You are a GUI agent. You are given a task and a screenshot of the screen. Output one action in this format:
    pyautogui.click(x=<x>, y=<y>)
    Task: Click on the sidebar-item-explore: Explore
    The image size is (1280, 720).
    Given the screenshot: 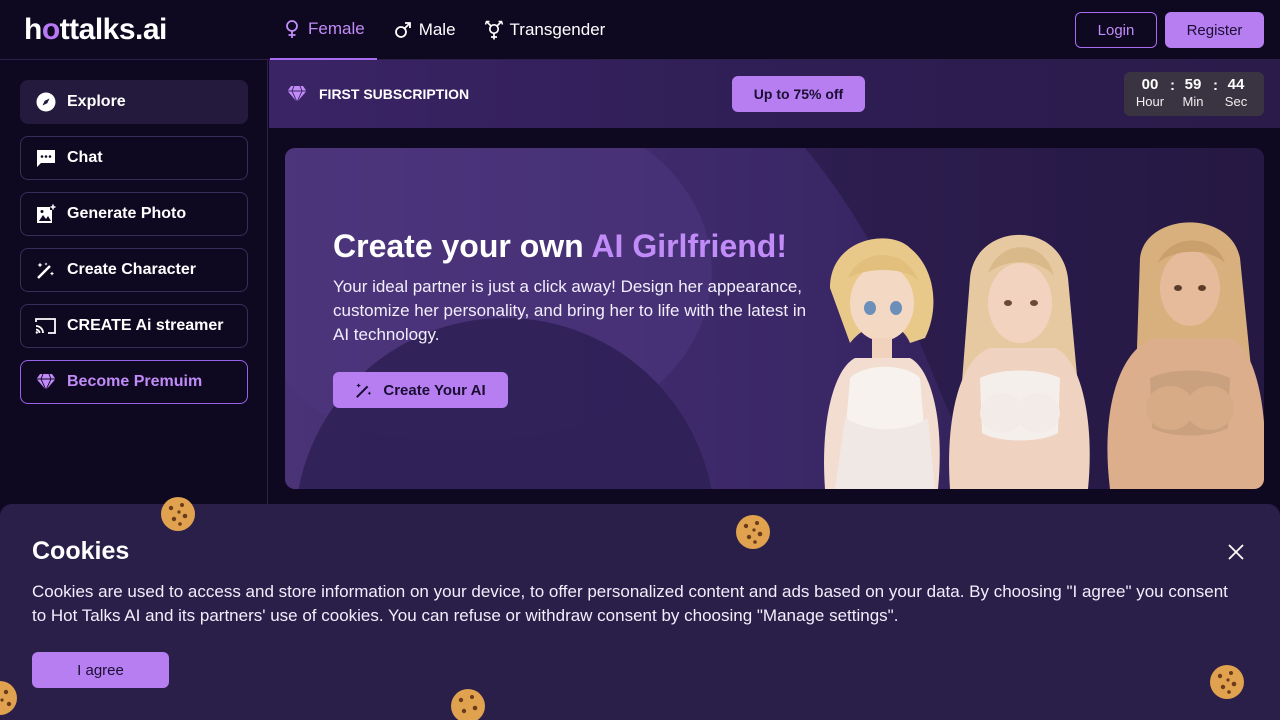 What is the action you would take?
    pyautogui.click(x=134, y=102)
    